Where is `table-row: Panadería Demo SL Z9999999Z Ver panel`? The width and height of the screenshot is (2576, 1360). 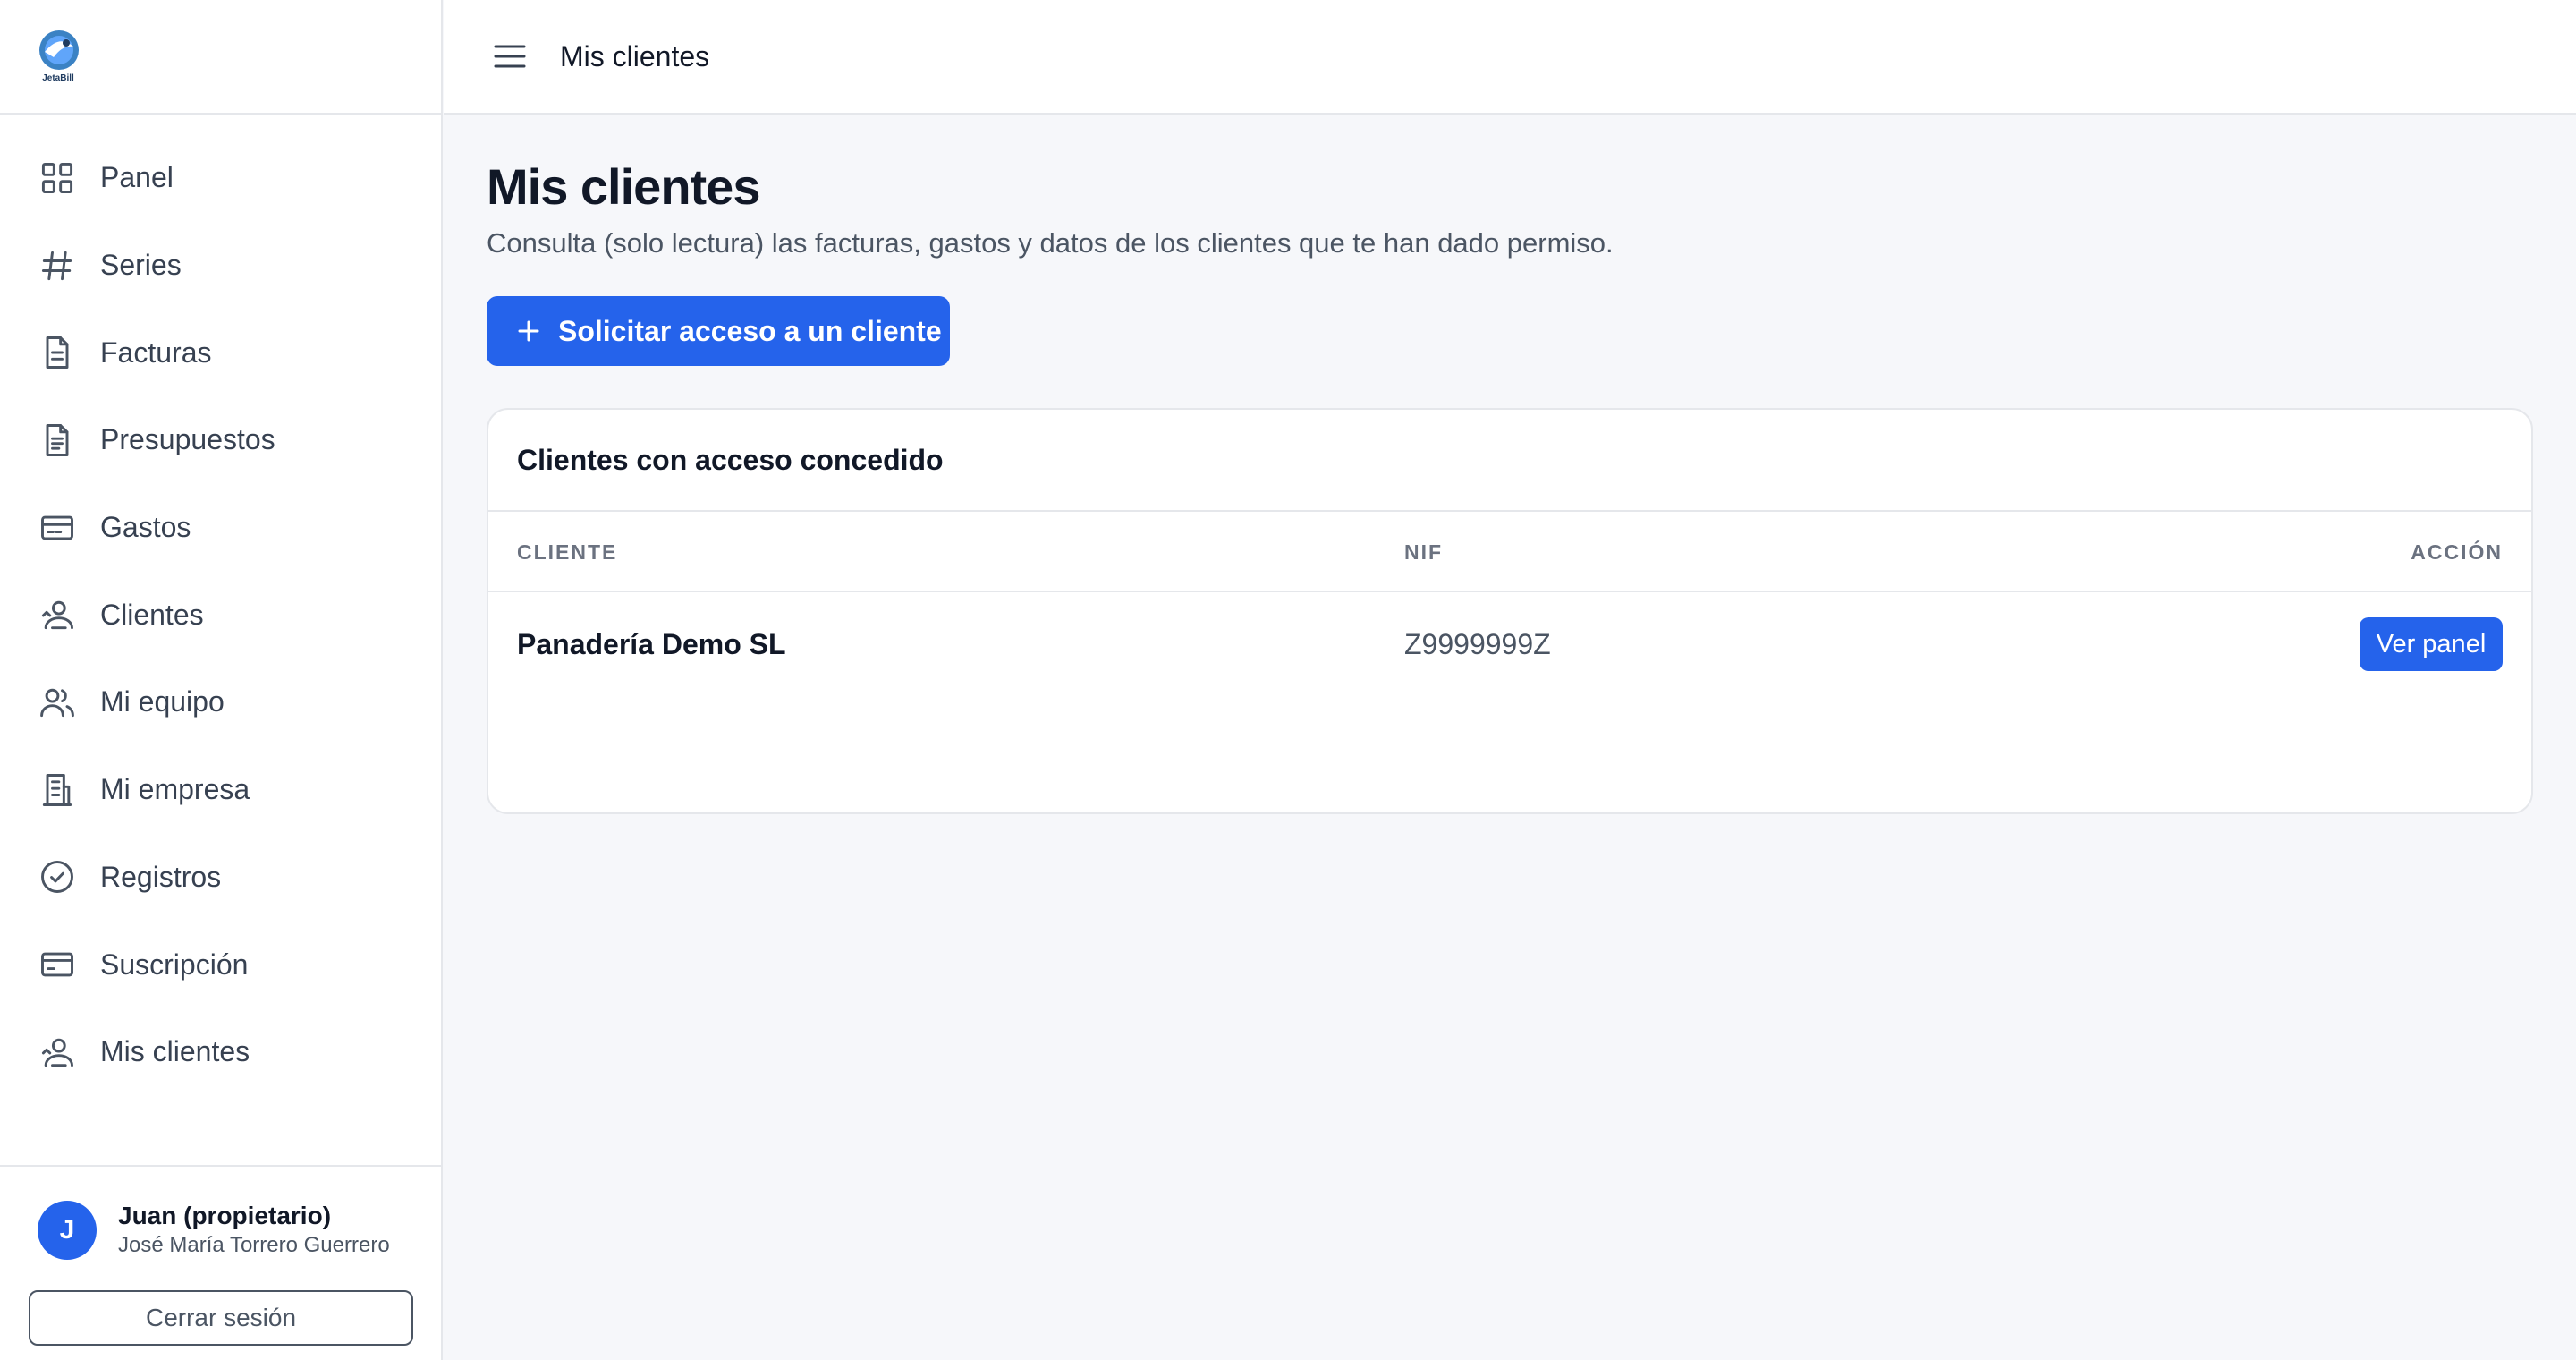 table-row: Panadería Demo SL Z9999999Z Ver panel is located at coordinates (1509, 646).